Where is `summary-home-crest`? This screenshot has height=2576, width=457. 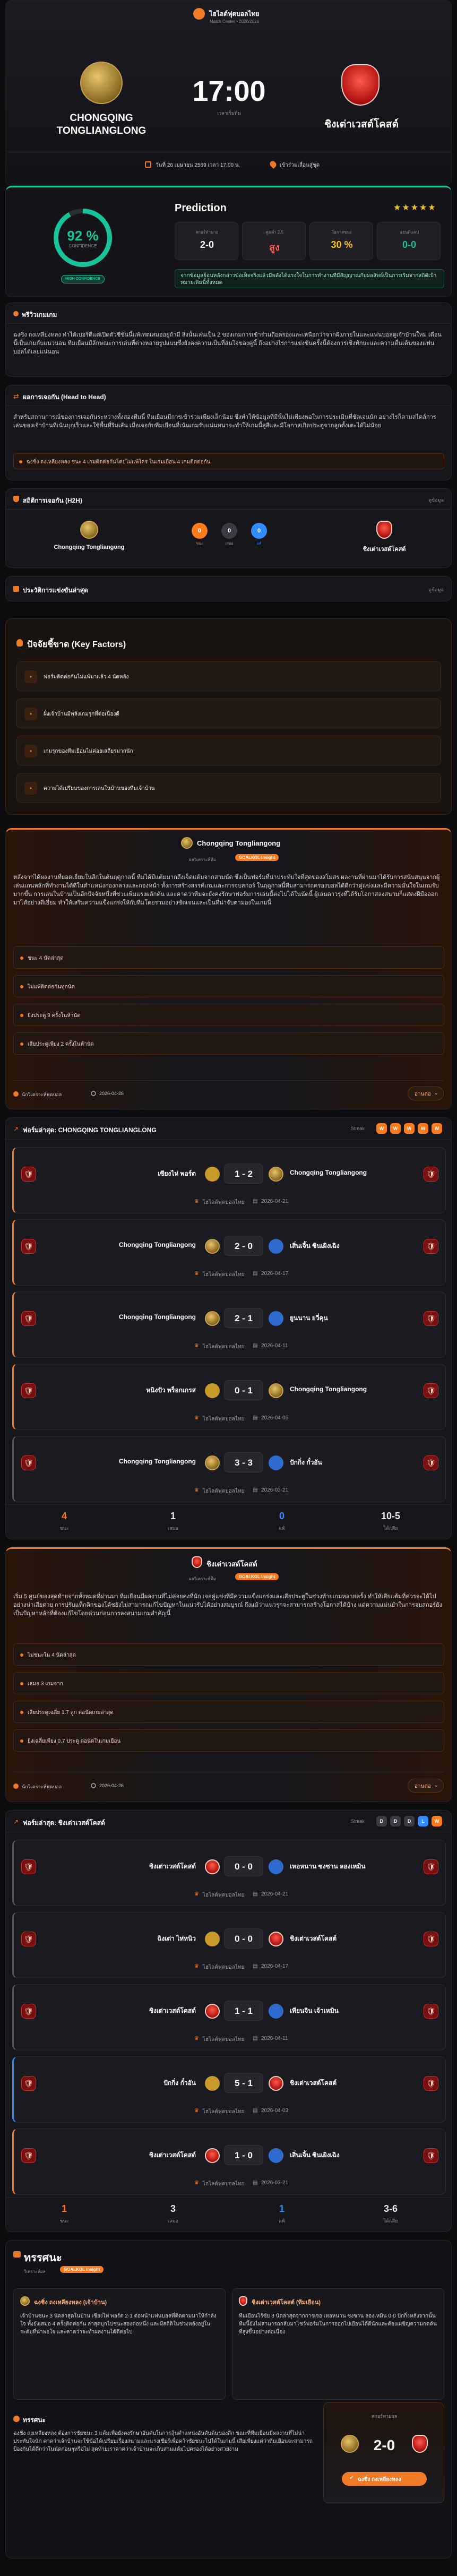
summary-home-crest is located at coordinates (25, 2301).